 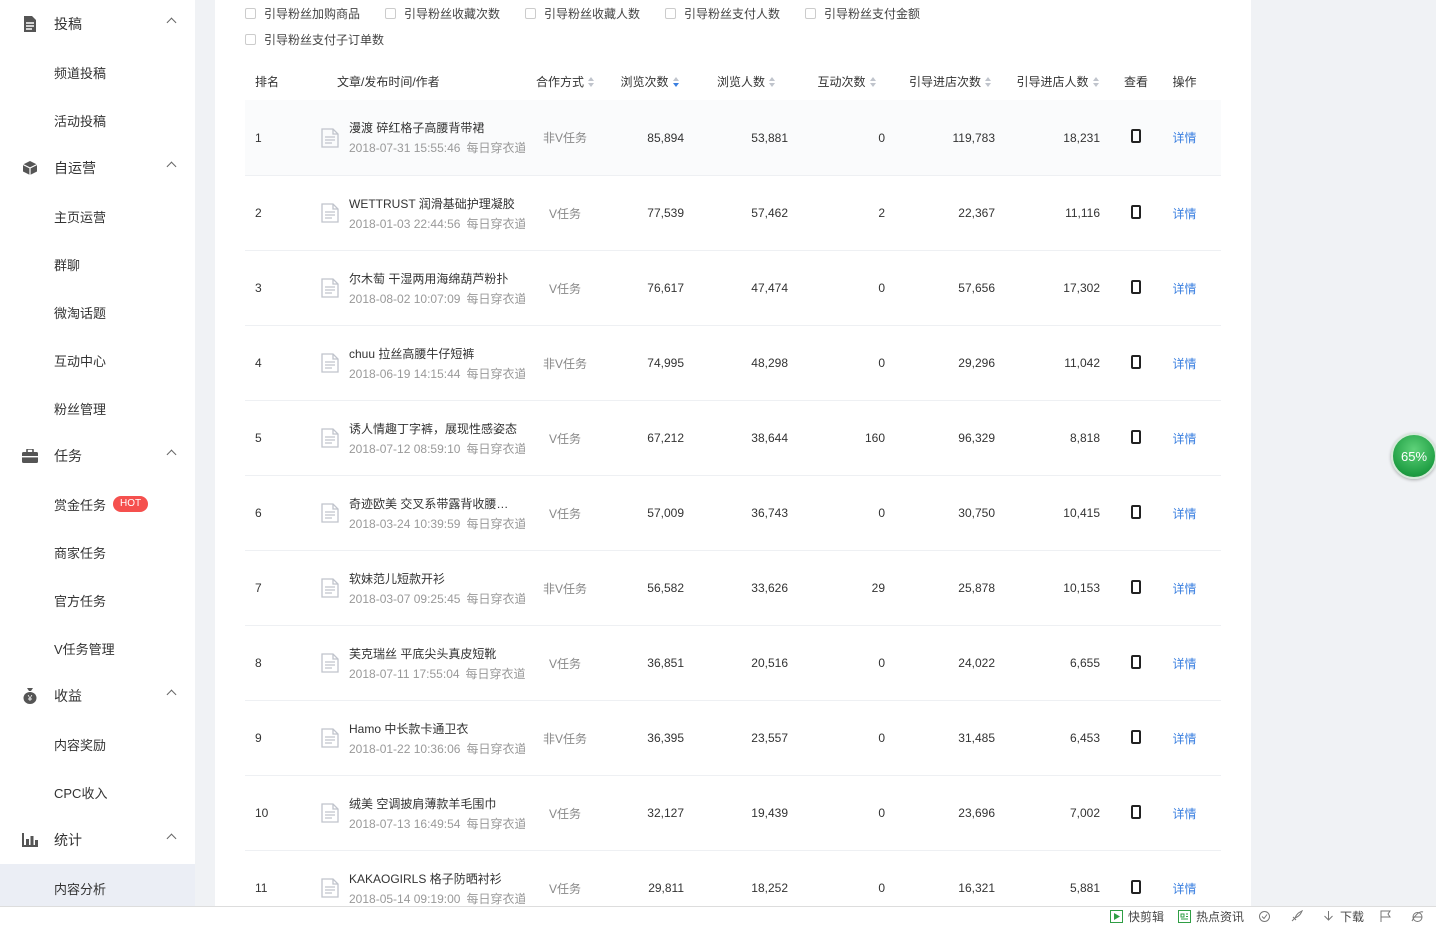 I want to click on article-cell: 诱人情趣丁字裤，展现性感姿态 2018-07-12 08:59:10 每日穿衣道, so click(x=412, y=438).